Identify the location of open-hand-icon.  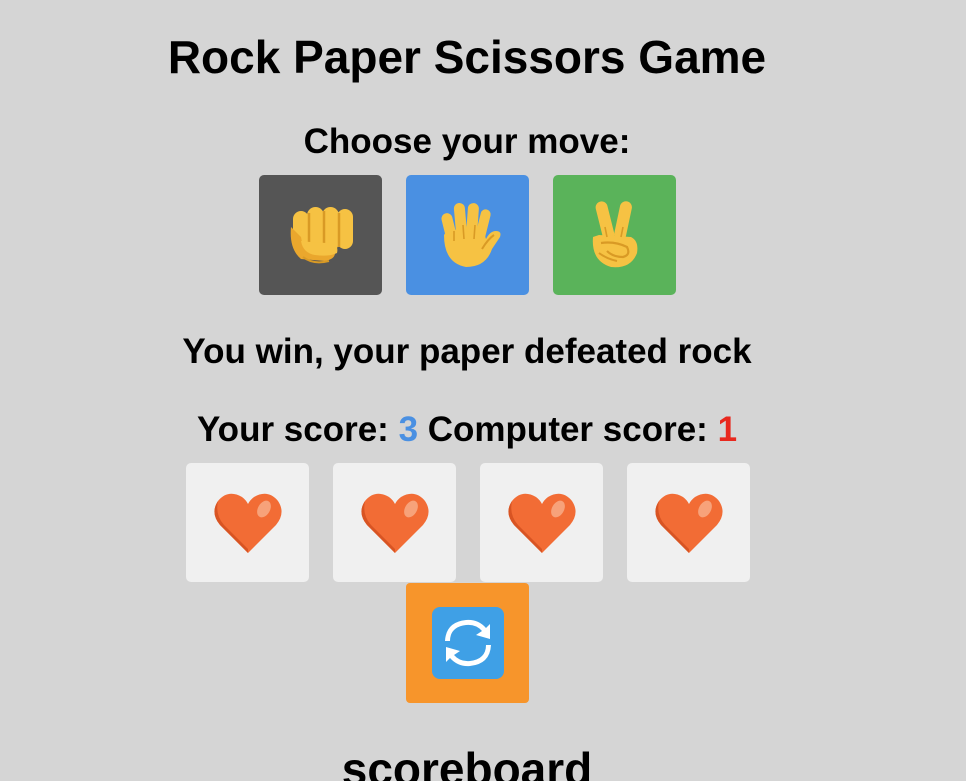
(470, 235).